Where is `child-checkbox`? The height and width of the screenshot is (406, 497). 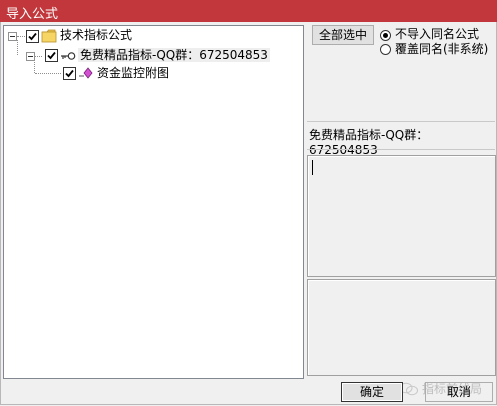
child-checkbox is located at coordinates (51, 55).